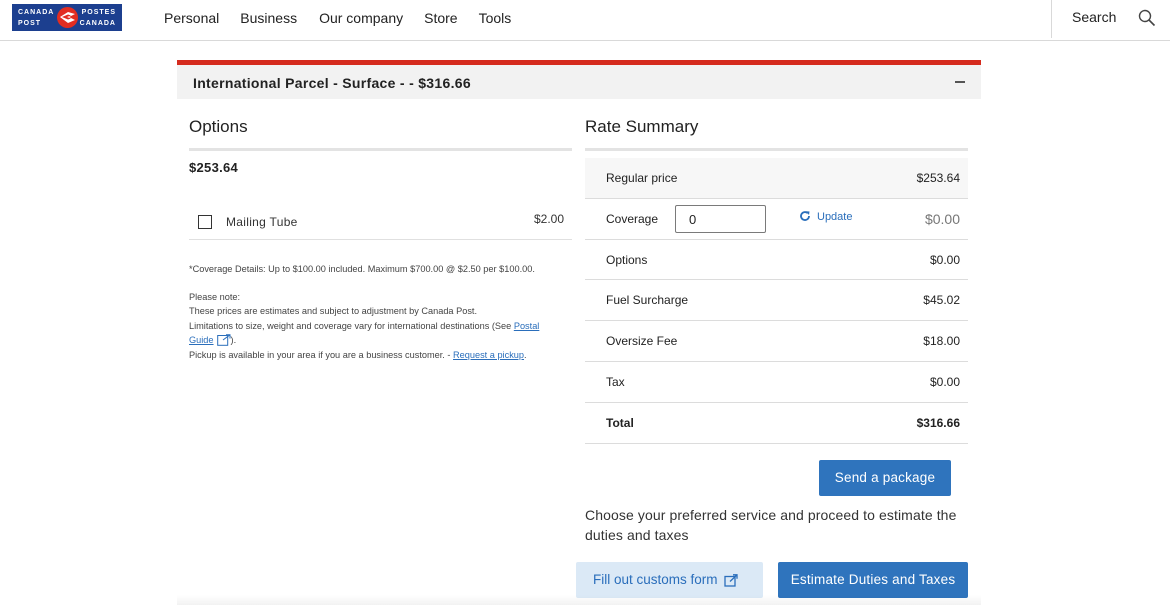 This screenshot has width=1170, height=605. I want to click on scroll-shadow, so click(579, 600).